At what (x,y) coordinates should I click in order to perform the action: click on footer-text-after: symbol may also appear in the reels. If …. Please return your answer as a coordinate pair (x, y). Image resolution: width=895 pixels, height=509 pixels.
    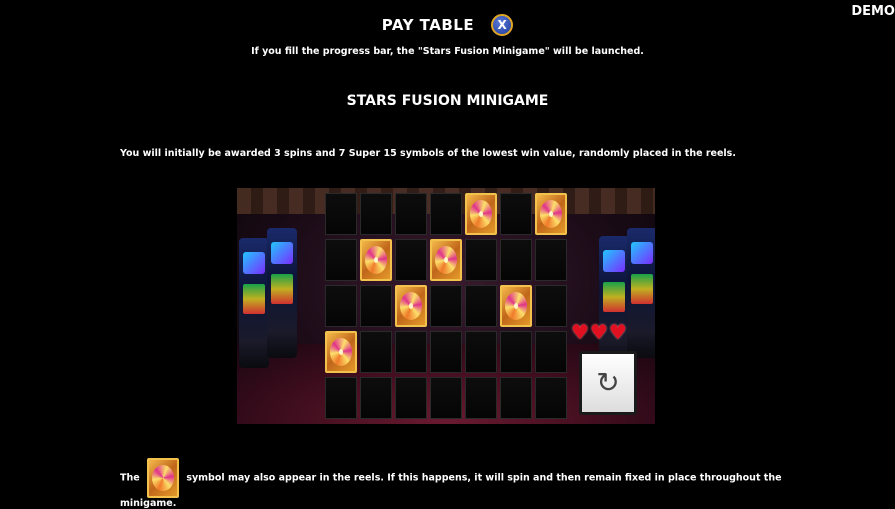
    Looking at the image, I should click on (451, 491).